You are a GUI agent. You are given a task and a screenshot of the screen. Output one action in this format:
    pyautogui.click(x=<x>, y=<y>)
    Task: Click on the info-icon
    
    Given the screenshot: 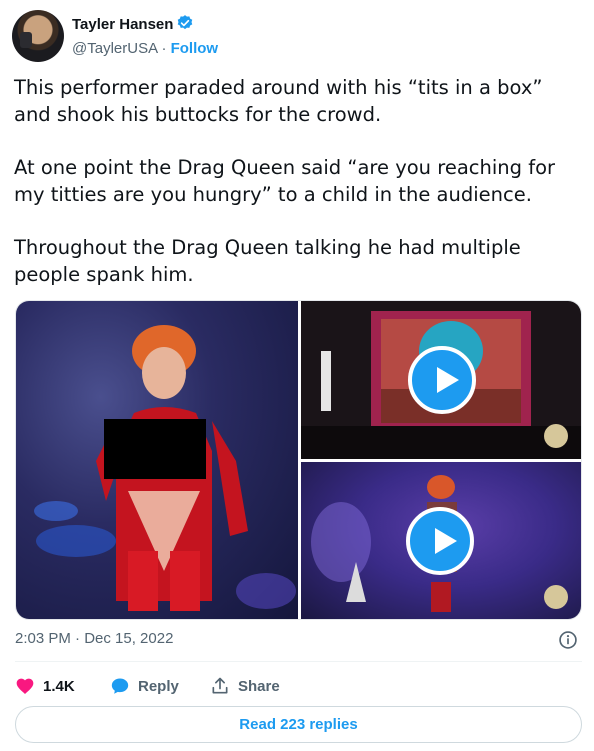 What is the action you would take?
    pyautogui.click(x=568, y=640)
    